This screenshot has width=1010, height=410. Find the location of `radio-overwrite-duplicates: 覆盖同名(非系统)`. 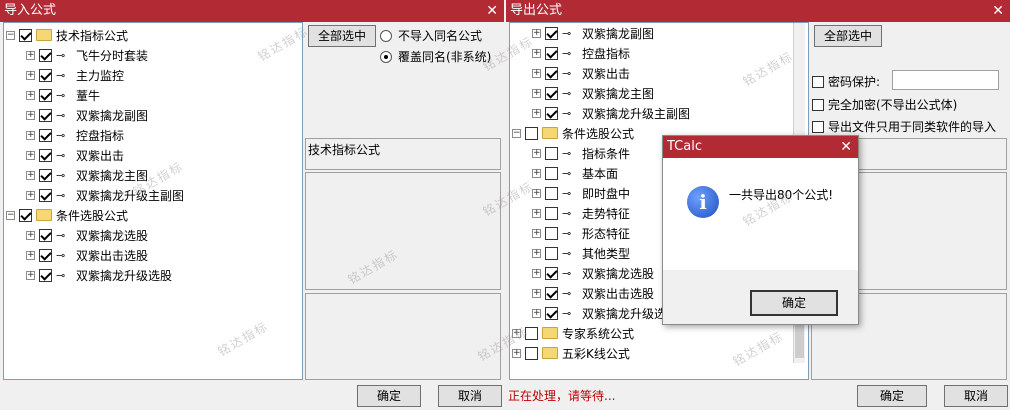

radio-overwrite-duplicates: 覆盖同名(非系统) is located at coordinates (435, 56).